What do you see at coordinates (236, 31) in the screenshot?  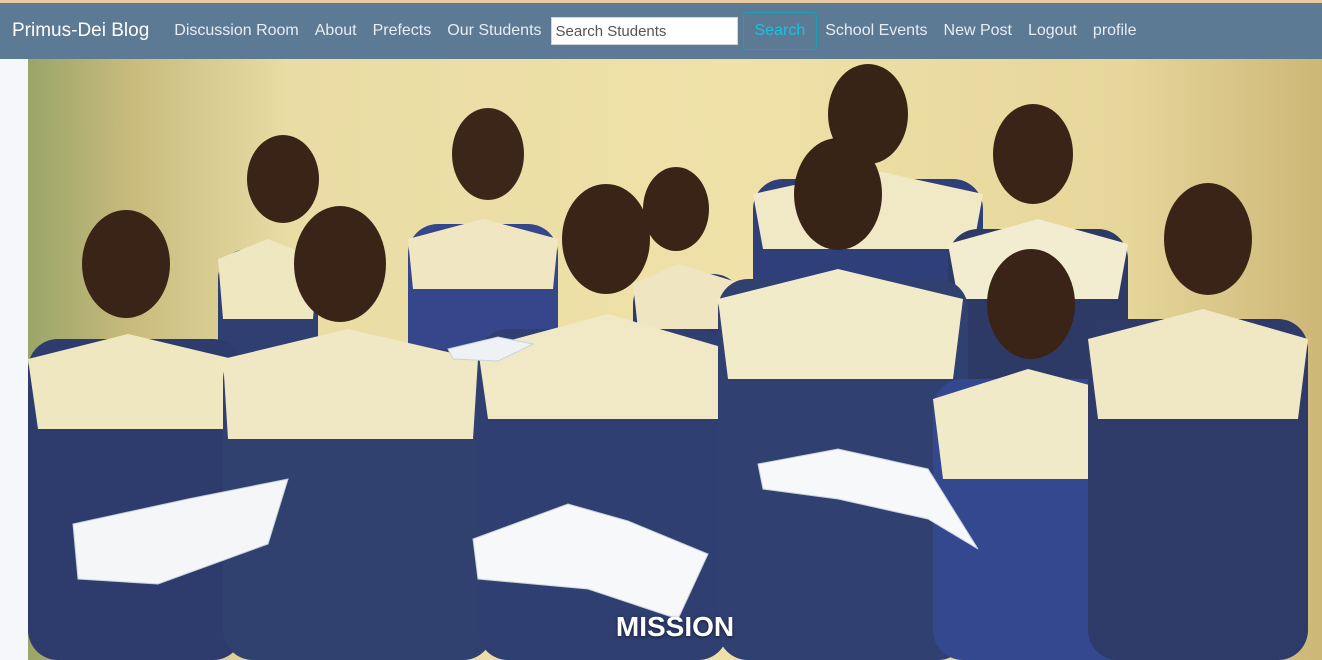 I see `nav-link-discussion-room: Discussion Room` at bounding box center [236, 31].